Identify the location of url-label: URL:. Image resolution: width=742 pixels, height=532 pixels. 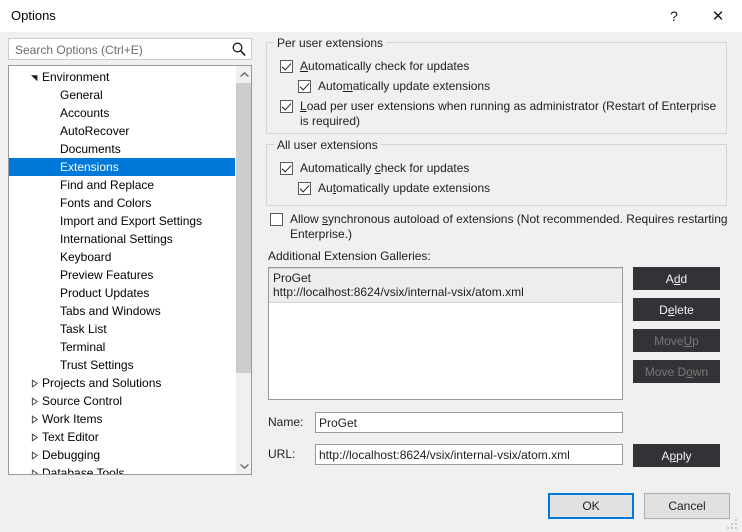
(282, 454).